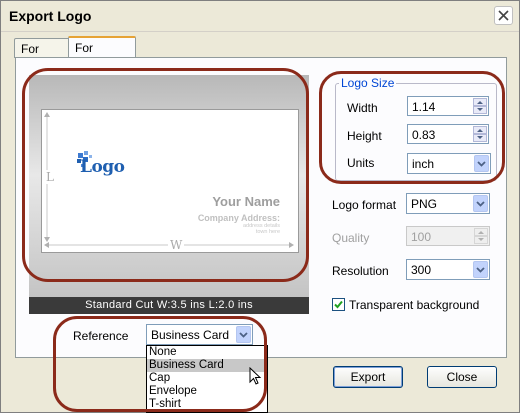 The image size is (520, 413). I want to click on resolution-label: Resolution, so click(360, 271).